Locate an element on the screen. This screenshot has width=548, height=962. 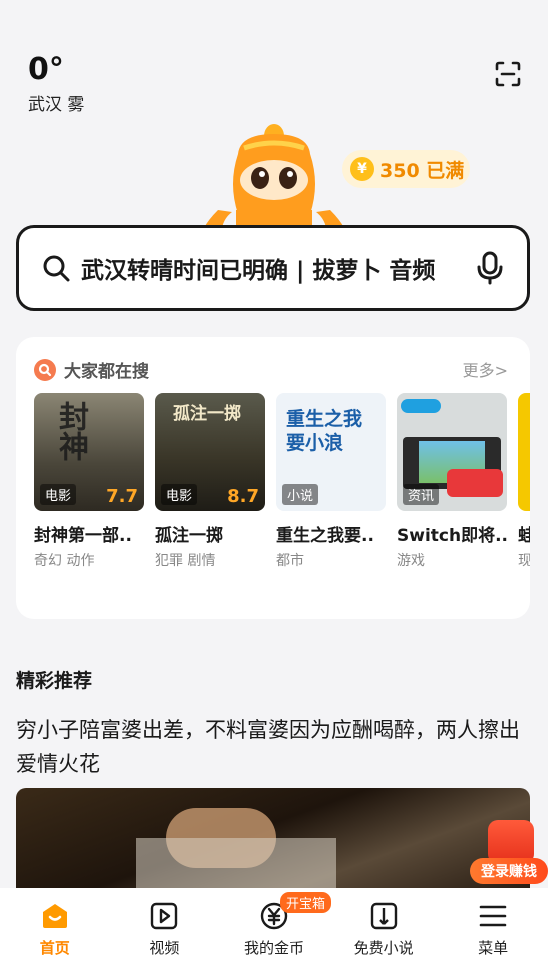
coin-balance-text: 350 已满 is located at coordinates (422, 170).